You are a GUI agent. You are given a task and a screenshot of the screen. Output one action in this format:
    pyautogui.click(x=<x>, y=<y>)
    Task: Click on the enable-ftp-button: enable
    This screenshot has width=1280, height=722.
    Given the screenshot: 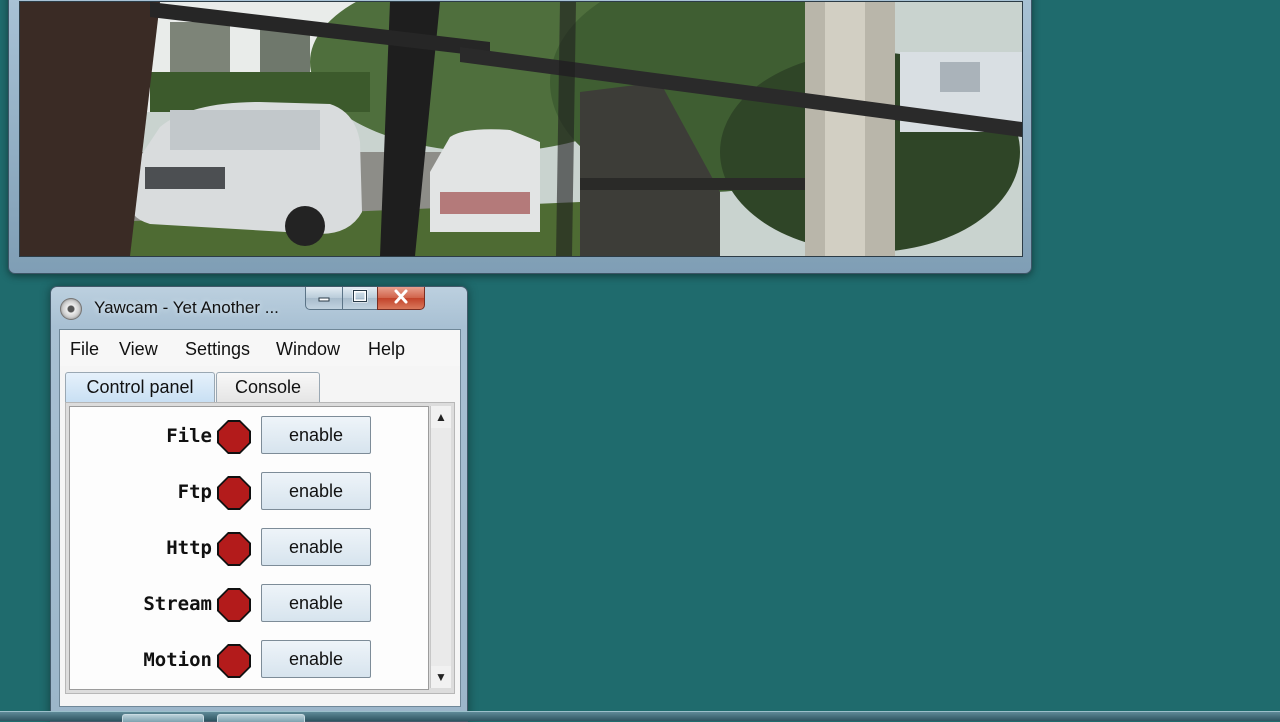 What is the action you would take?
    pyautogui.click(x=316, y=491)
    